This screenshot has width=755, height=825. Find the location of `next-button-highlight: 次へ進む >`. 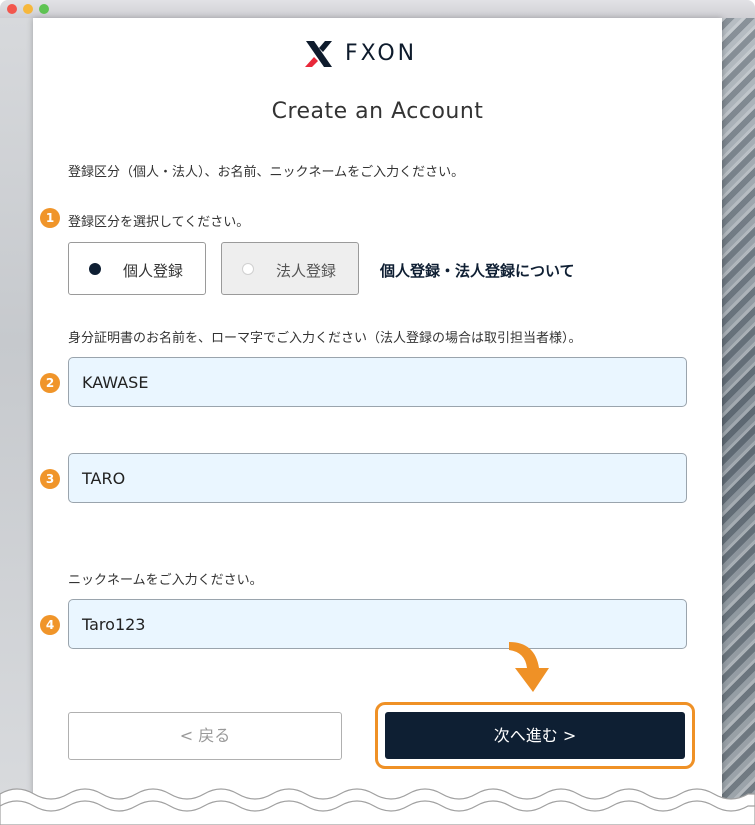

next-button-highlight: 次へ進む > is located at coordinates (535, 735).